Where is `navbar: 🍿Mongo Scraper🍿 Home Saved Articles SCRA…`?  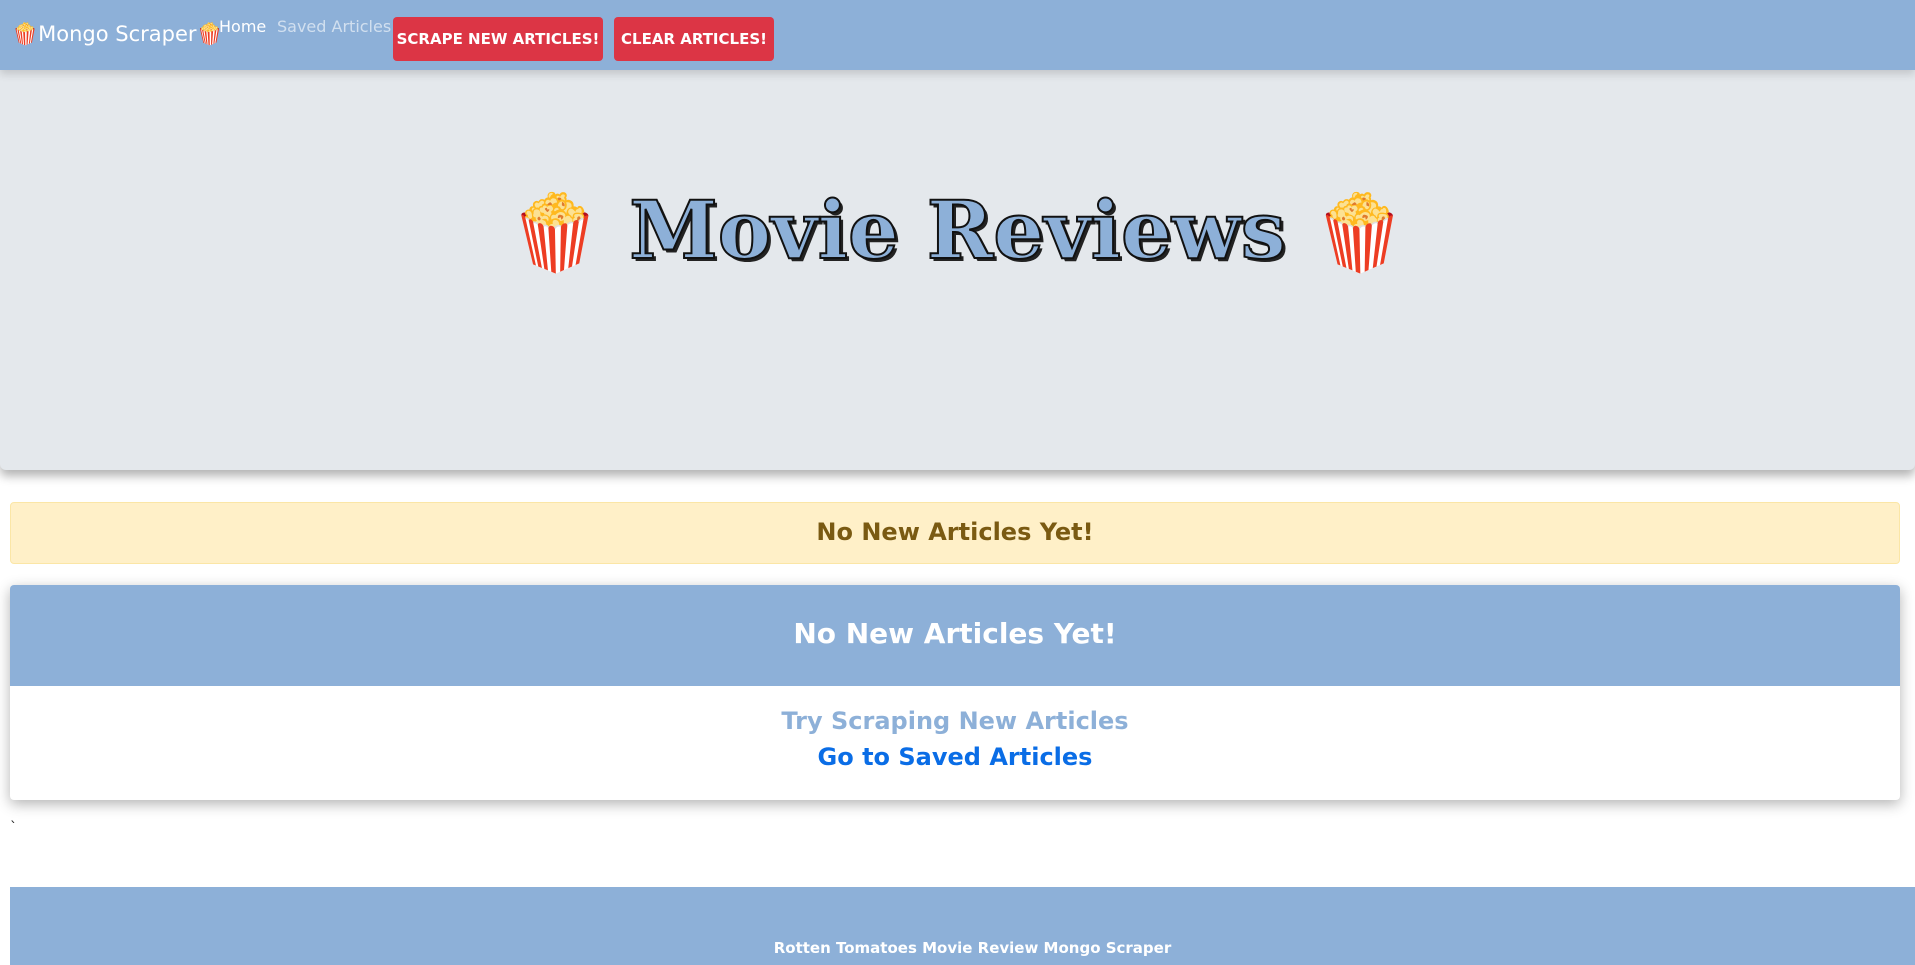 navbar: 🍿Mongo Scraper🍿 Home Saved Articles SCRA… is located at coordinates (957, 35).